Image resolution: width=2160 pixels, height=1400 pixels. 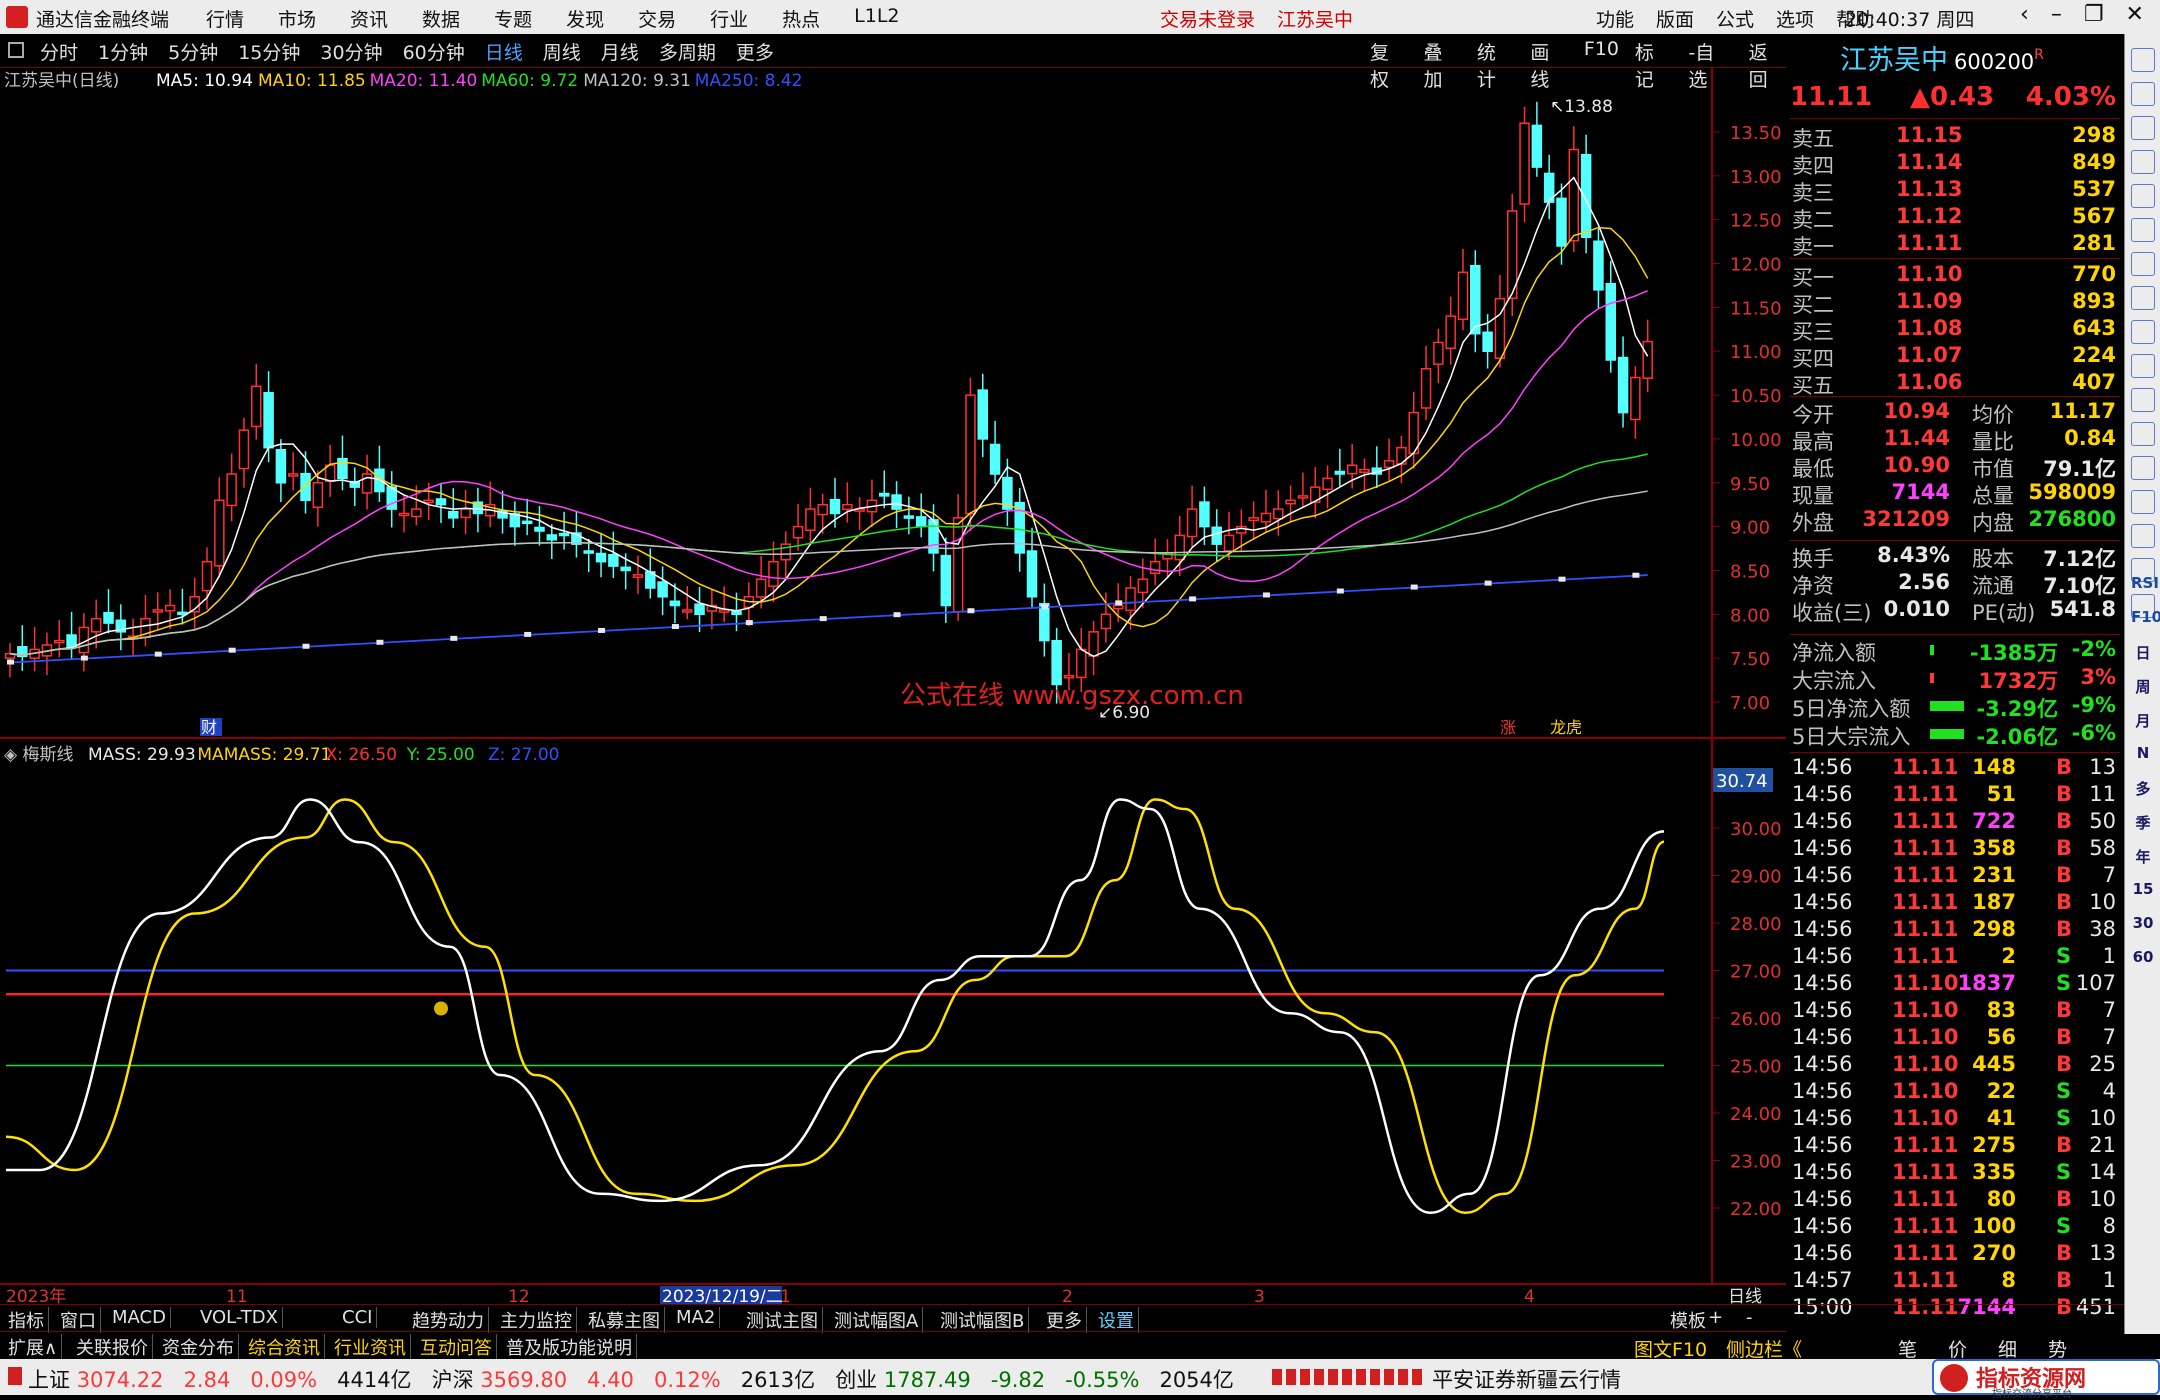 I want to click on period-tab: 1分钟, so click(x=123, y=51).